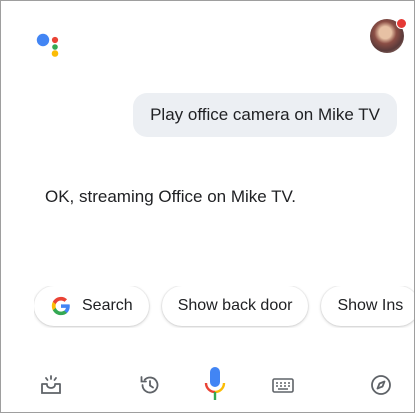  I want to click on keyboard-icon, so click(283, 385).